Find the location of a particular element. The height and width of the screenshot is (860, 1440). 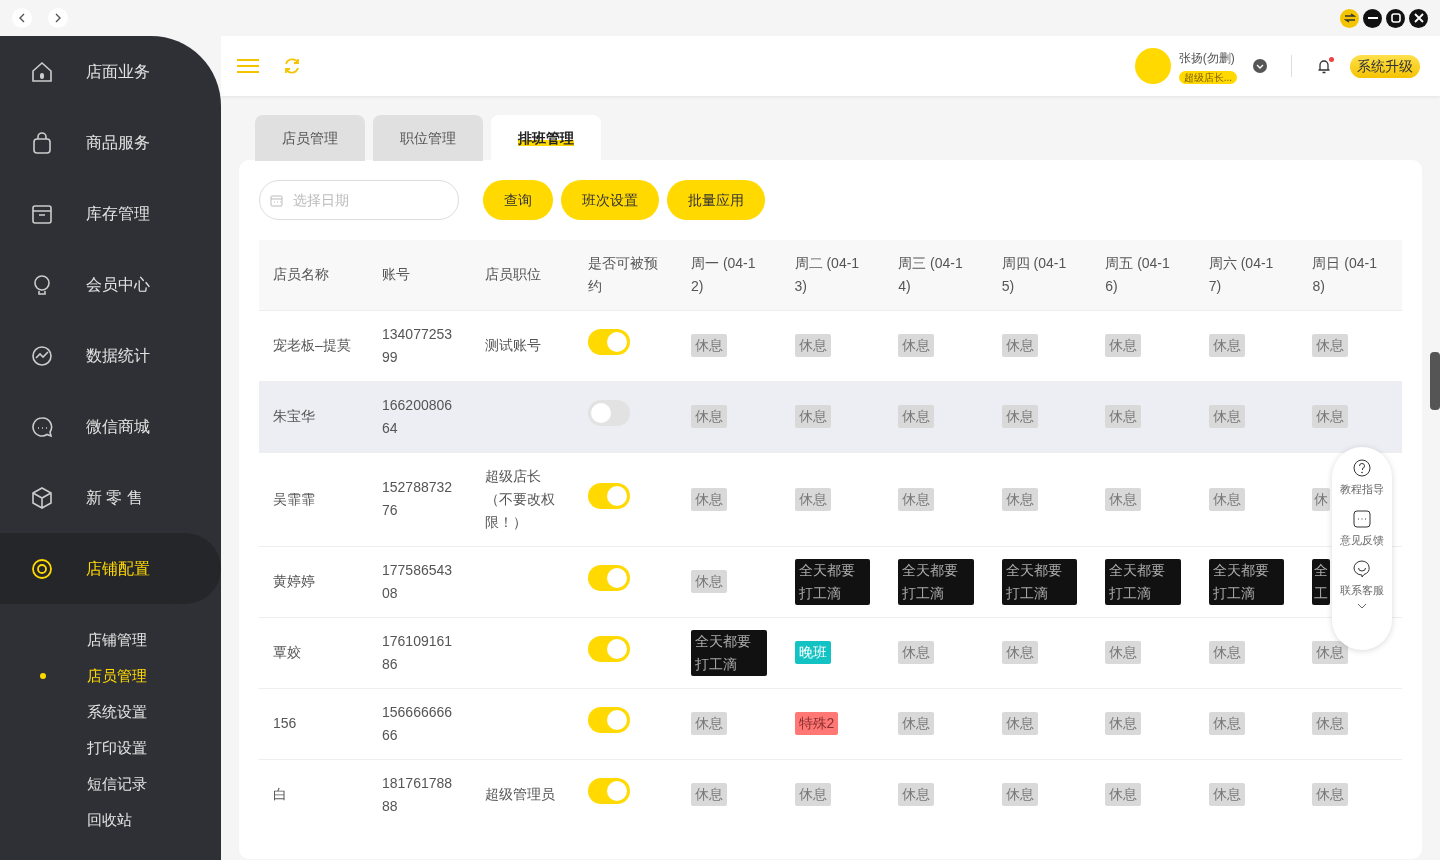

sidebar-subitem: 系统设置 is located at coordinates (110, 712).